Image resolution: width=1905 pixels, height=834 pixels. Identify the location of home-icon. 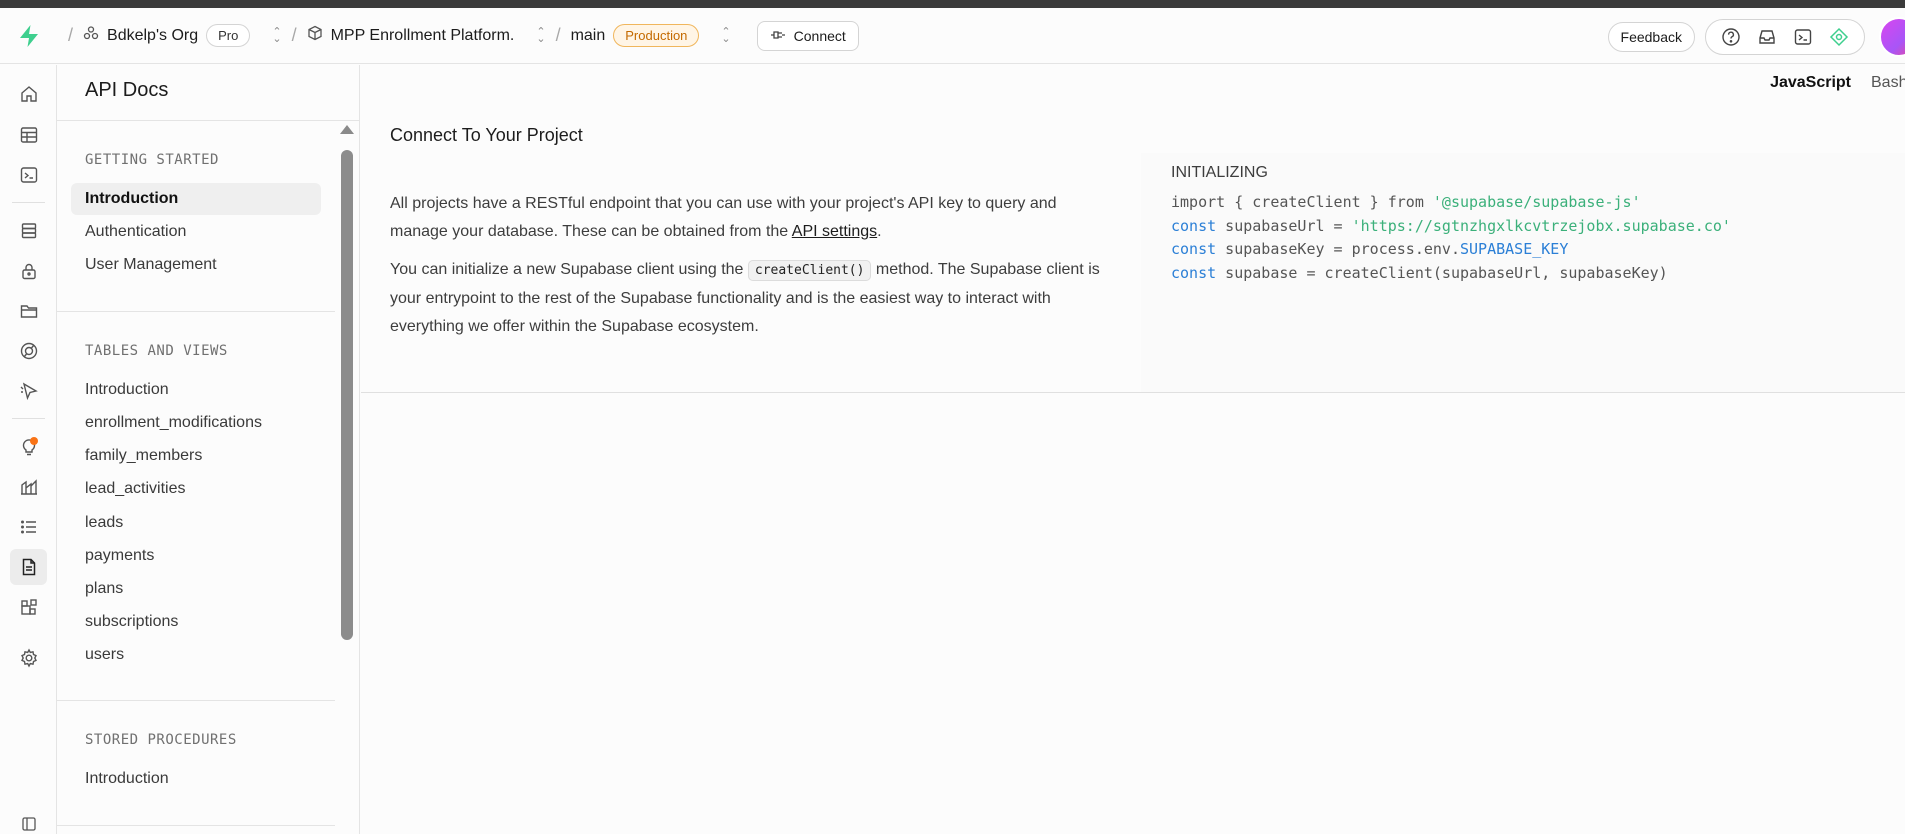
(28, 94).